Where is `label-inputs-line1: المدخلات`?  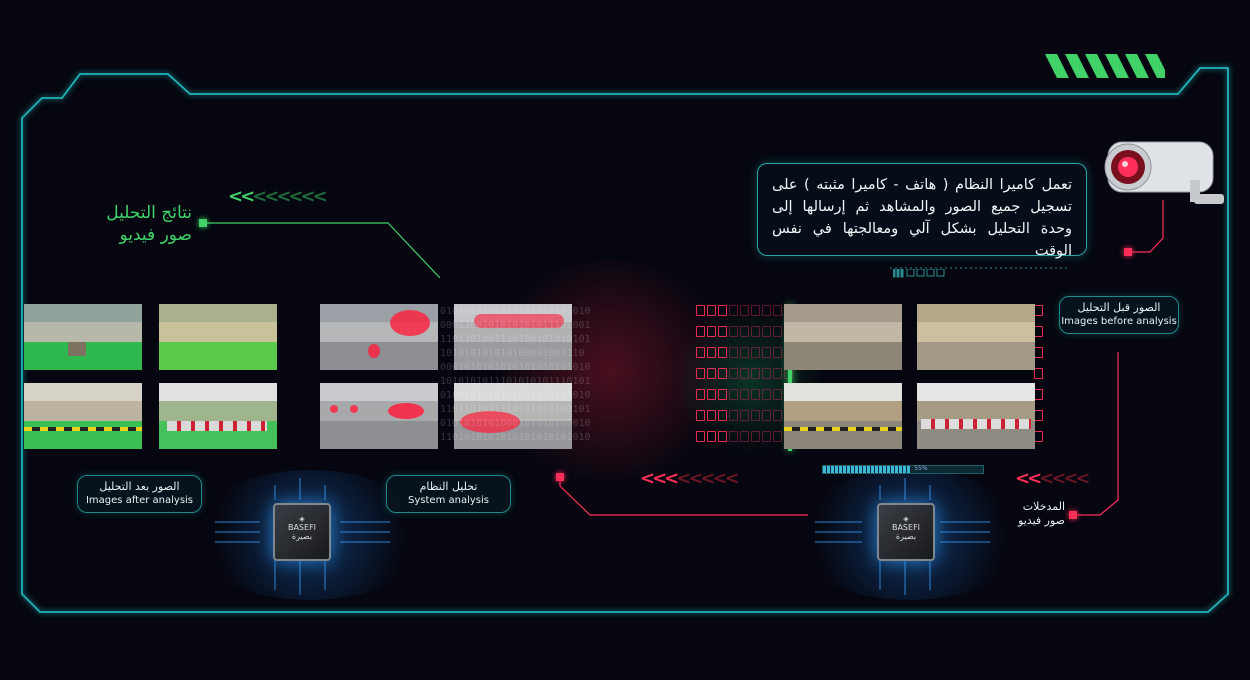
label-inputs-line1: المدخلات is located at coordinates (1043, 506).